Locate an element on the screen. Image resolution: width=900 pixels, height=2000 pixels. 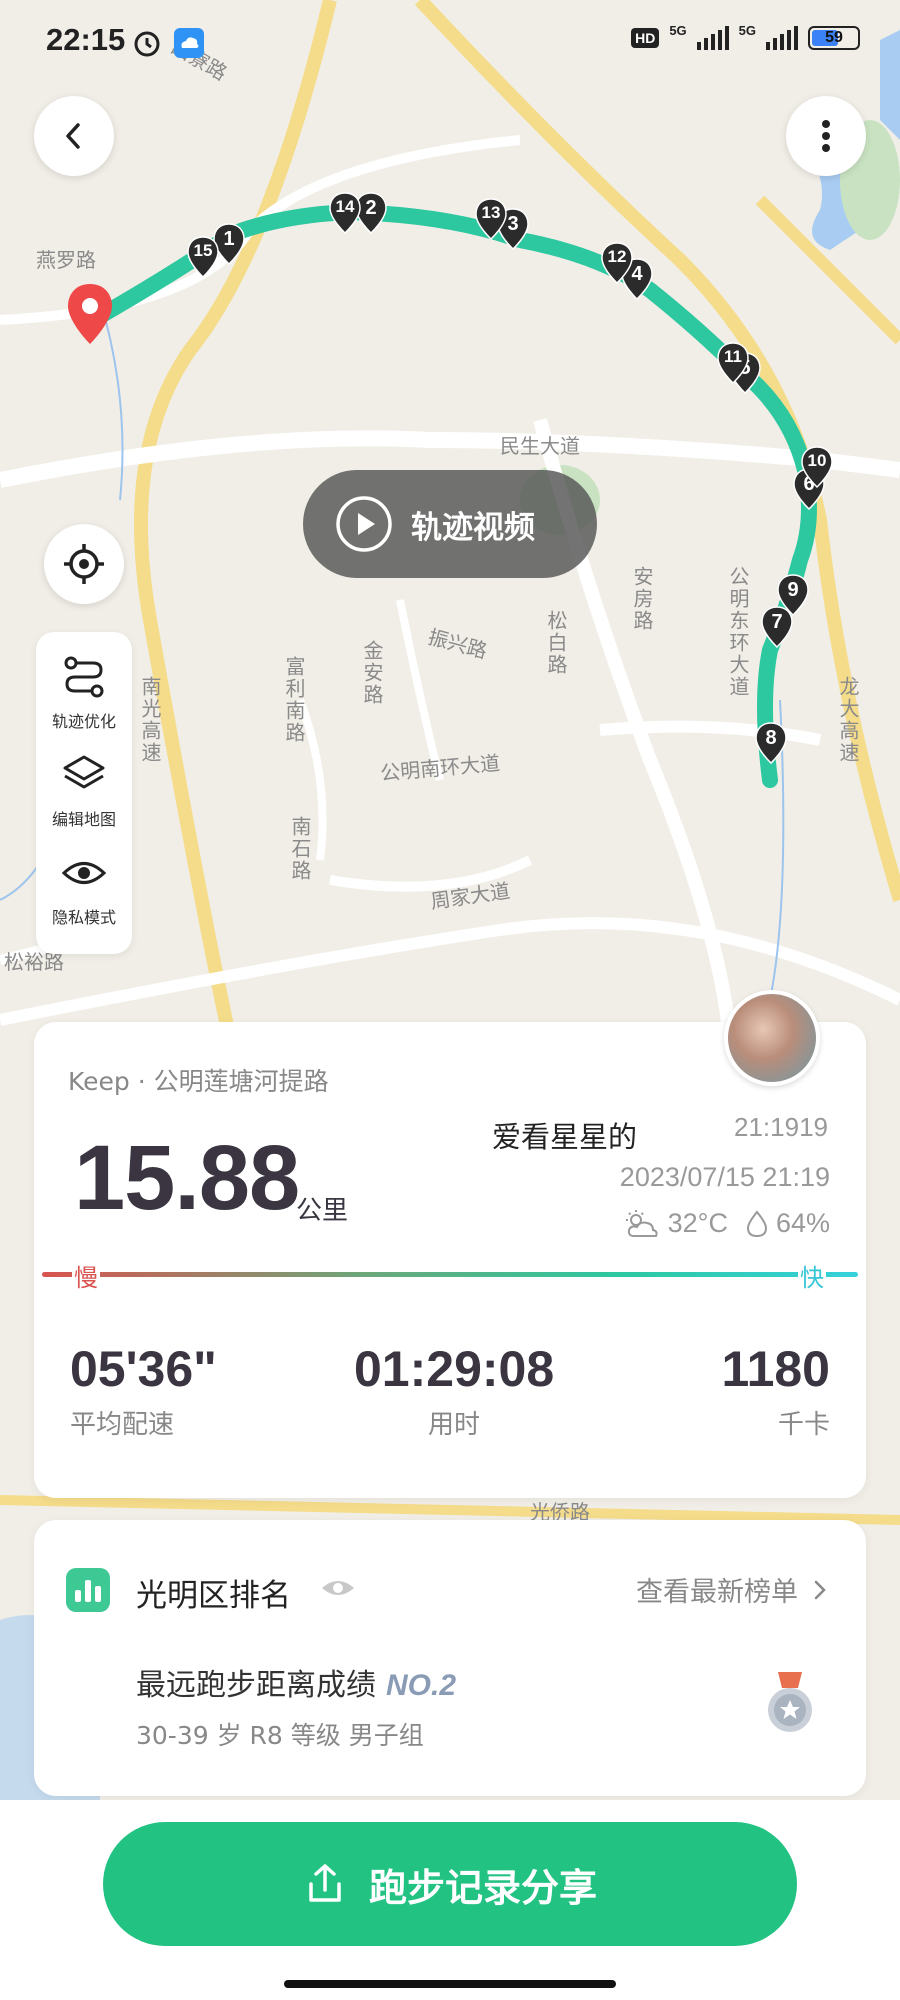
duration-stat: 01:29:08 用时 is located at coordinates (454, 1390).